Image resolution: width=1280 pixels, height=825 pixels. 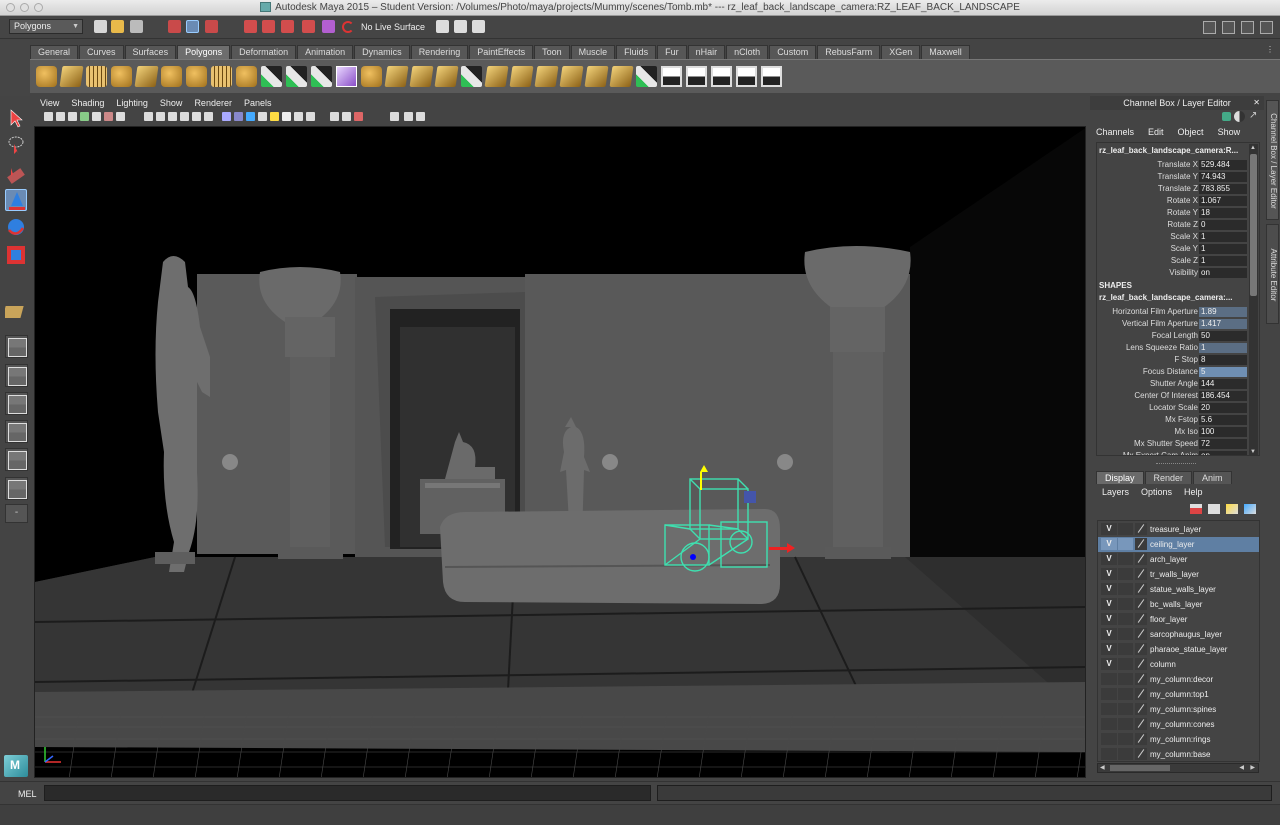 I want to click on channel-row: Lens Squeeze Ratio 1, so click(x=1172, y=348).